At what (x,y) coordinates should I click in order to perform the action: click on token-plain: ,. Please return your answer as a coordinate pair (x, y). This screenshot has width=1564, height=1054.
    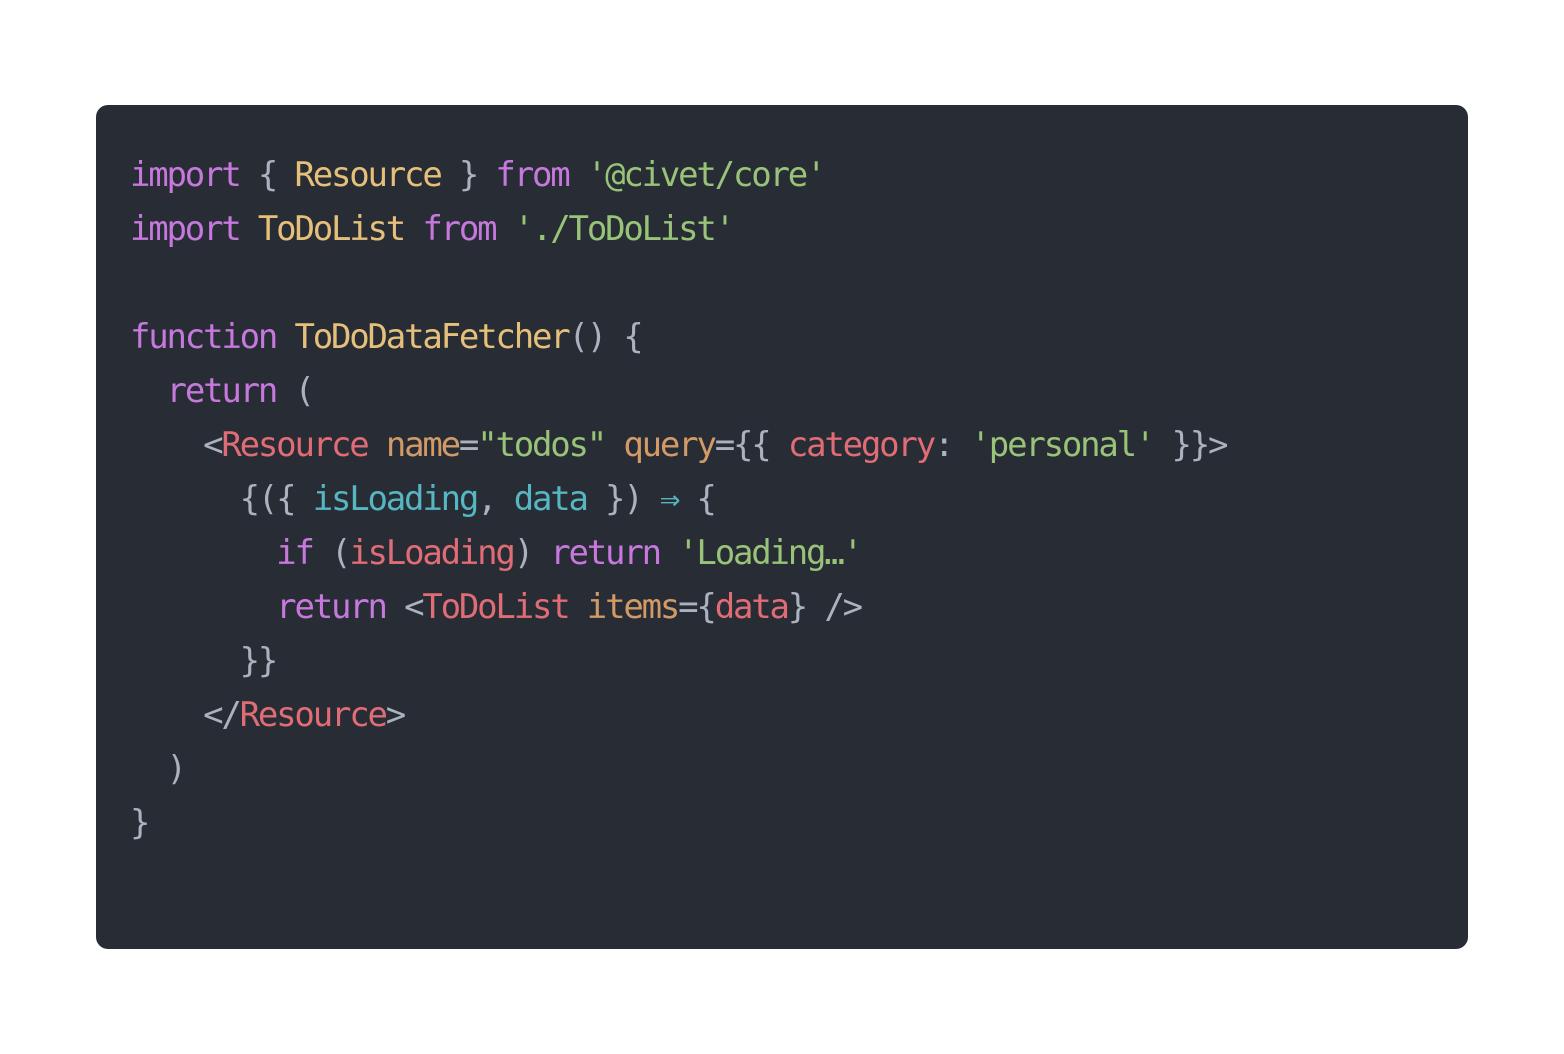
    Looking at the image, I should click on (495, 499).